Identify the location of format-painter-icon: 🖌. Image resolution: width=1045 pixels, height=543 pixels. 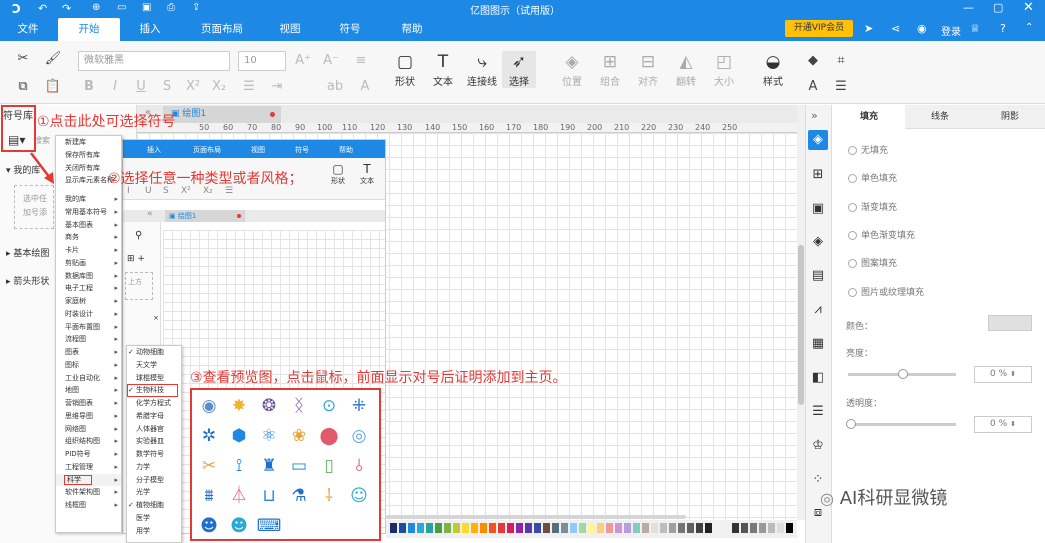
(53, 58).